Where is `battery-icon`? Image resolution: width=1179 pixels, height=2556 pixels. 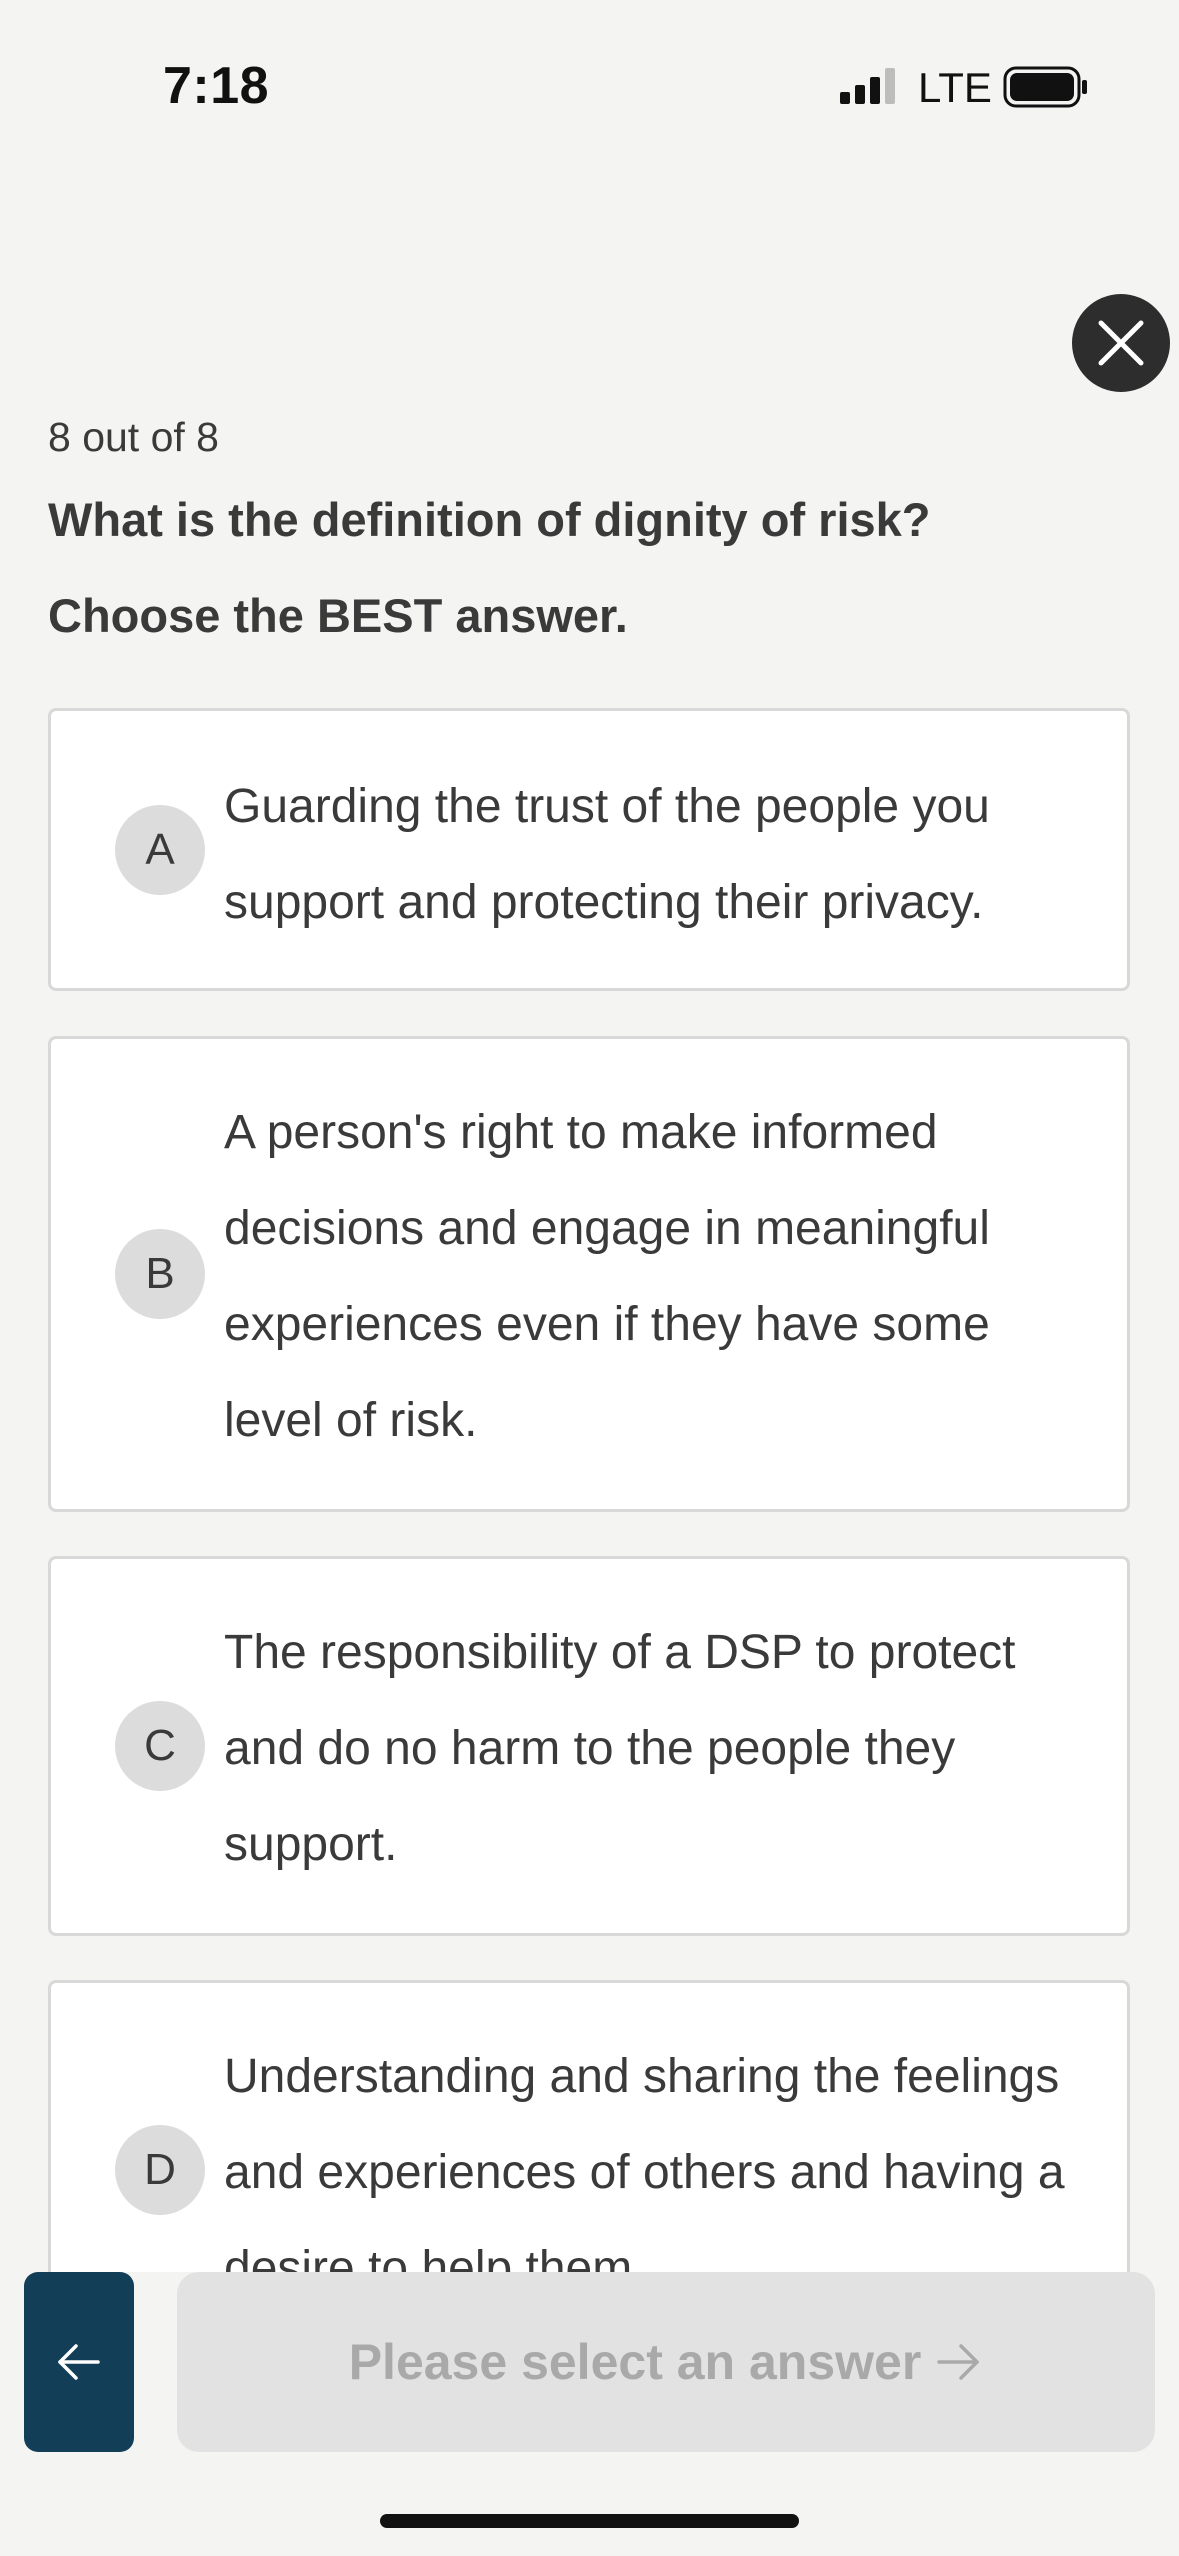
battery-icon is located at coordinates (1045, 87).